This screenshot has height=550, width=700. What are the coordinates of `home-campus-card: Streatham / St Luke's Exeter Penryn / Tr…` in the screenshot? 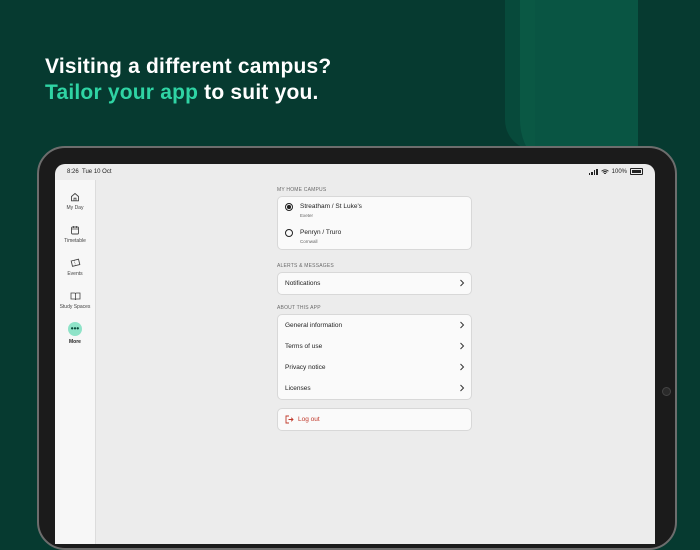 It's located at (374, 223).